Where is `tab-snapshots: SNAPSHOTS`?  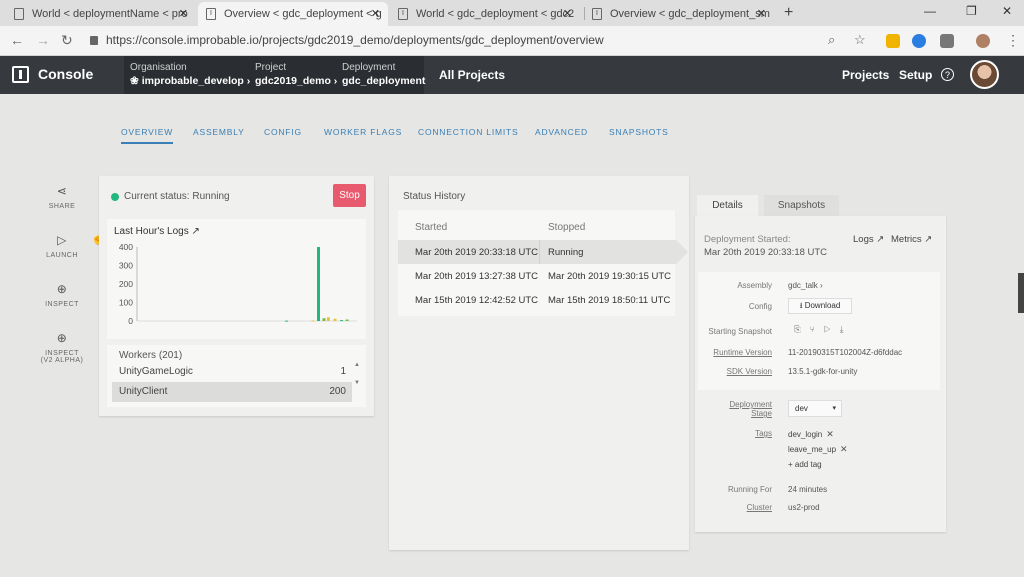
tab-snapshots: SNAPSHOTS is located at coordinates (639, 132).